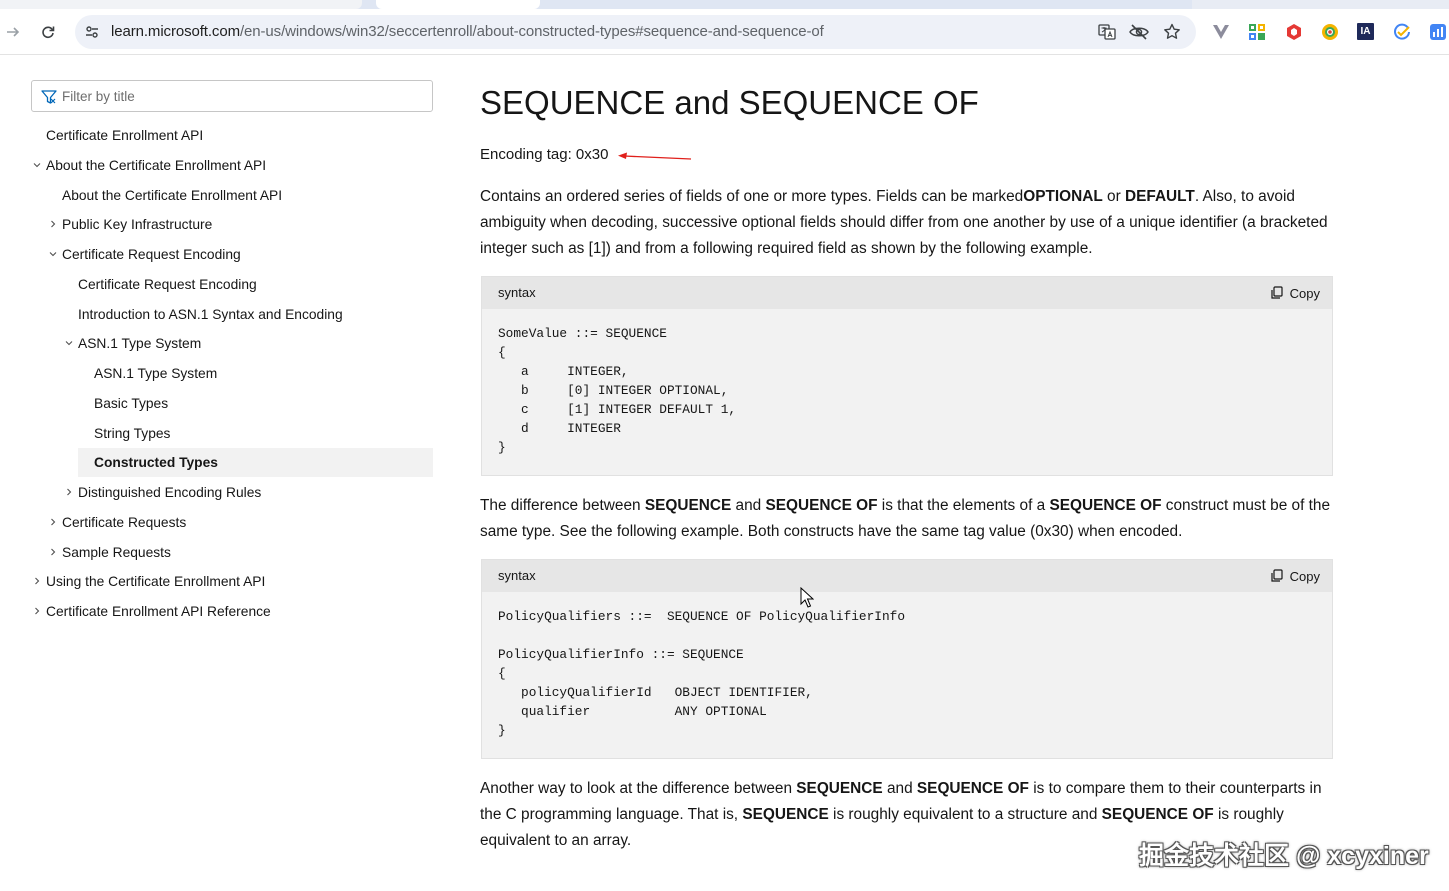 This screenshot has height=891, width=1449. I want to click on toc-item: Using the Certificate Enrollment API, so click(150, 581).